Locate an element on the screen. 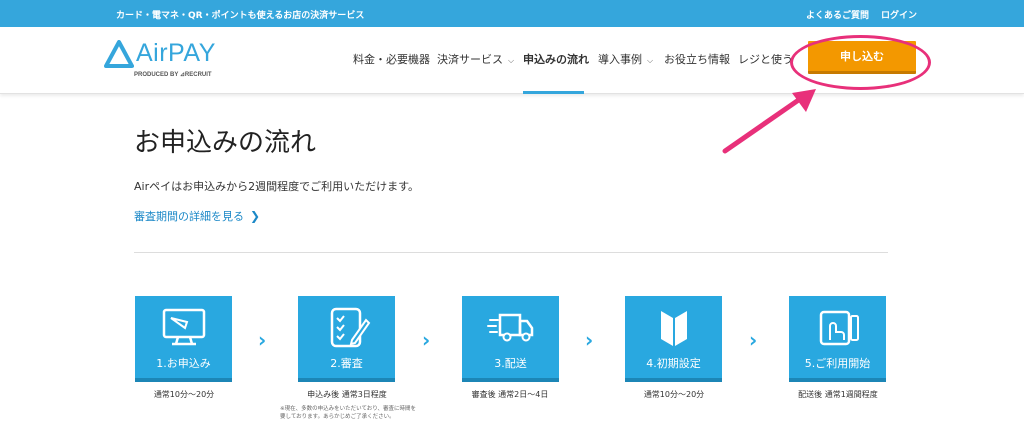  step-delivery: 3.配送 is located at coordinates (510, 339).